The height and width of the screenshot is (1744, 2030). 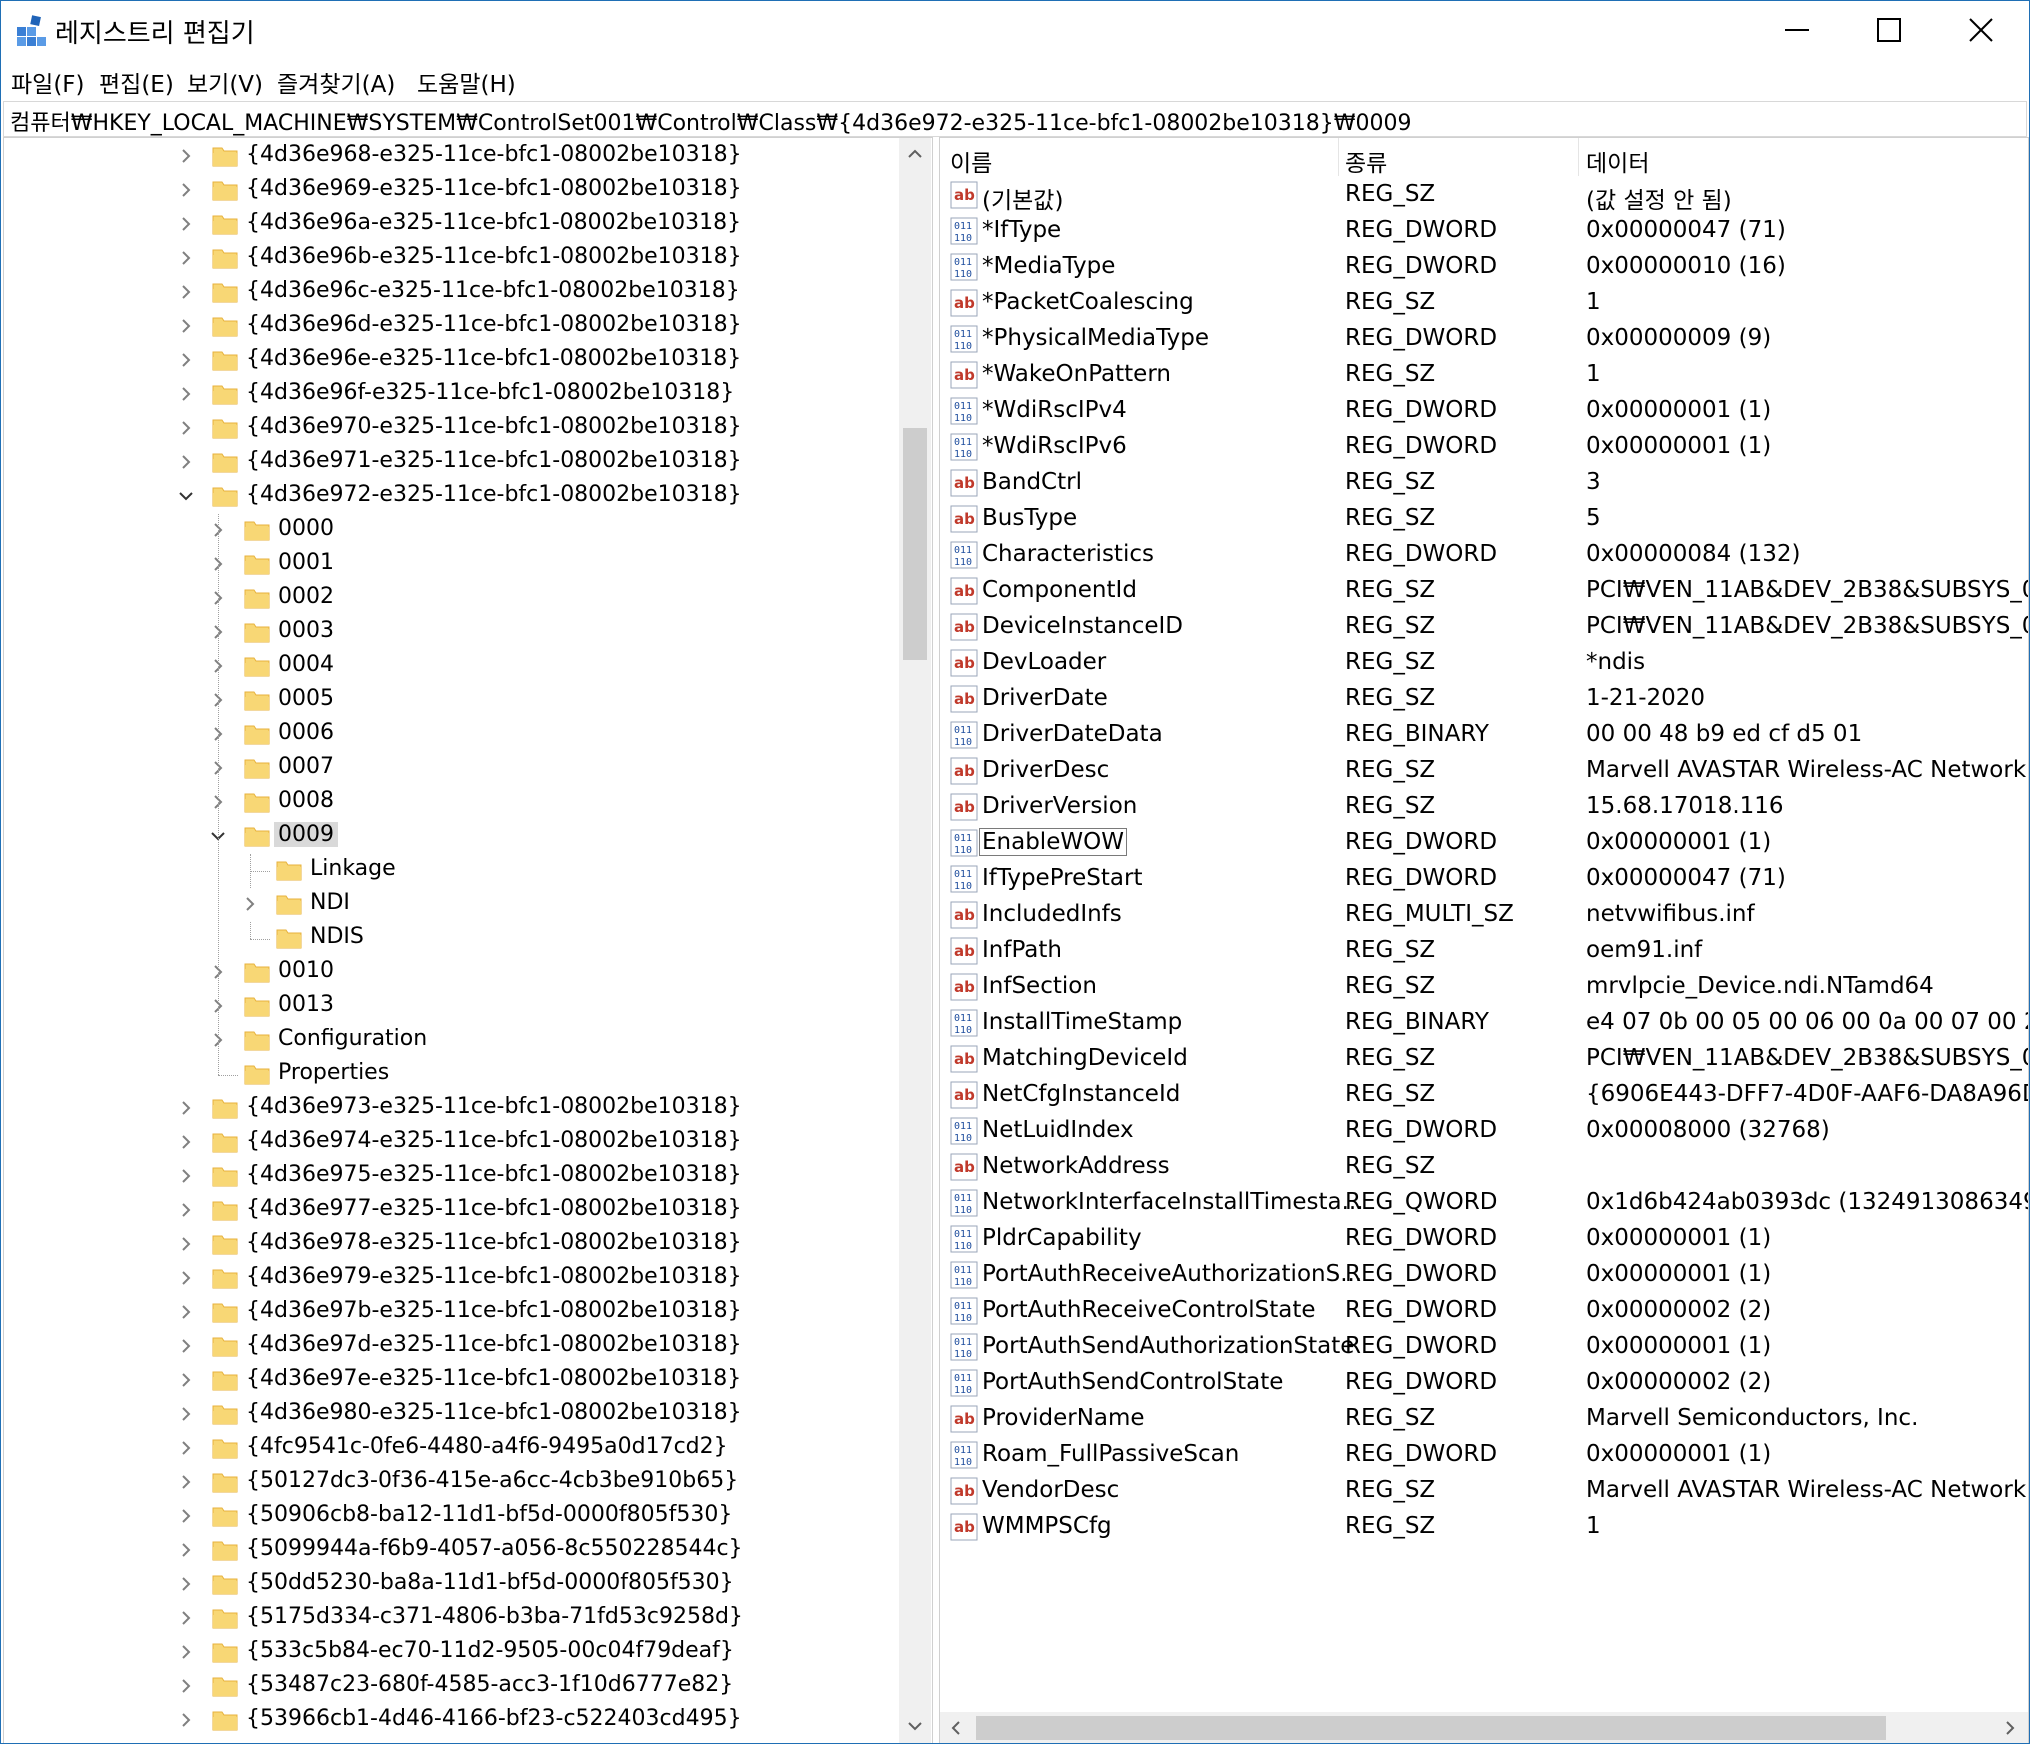 I want to click on tree-node-label: 0001, so click(x=306, y=562).